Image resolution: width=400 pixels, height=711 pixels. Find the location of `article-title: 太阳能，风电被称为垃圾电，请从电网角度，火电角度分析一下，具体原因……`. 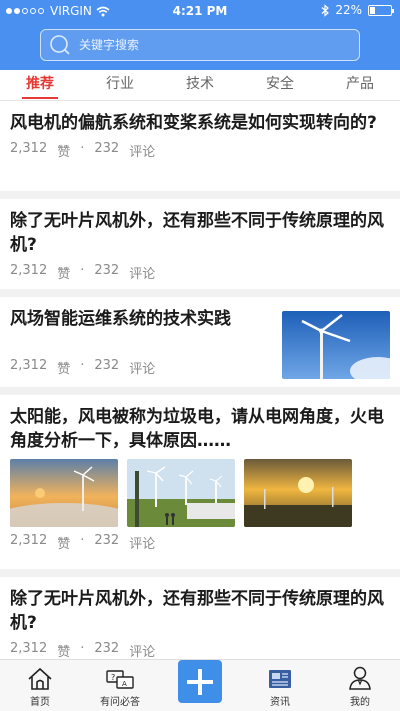

article-title: 太阳能，风电被称为垃圾电，请从电网角度，火电角度分析一下，具体原因…… is located at coordinates (200, 429).